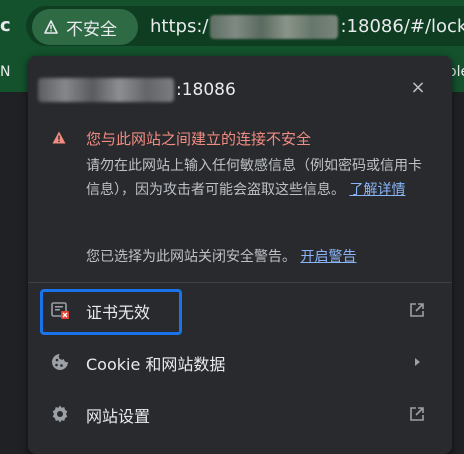 Image resolution: width=464 pixels, height=454 pixels. Describe the element at coordinates (60, 414) in the screenshot. I see `gear-icon` at that location.